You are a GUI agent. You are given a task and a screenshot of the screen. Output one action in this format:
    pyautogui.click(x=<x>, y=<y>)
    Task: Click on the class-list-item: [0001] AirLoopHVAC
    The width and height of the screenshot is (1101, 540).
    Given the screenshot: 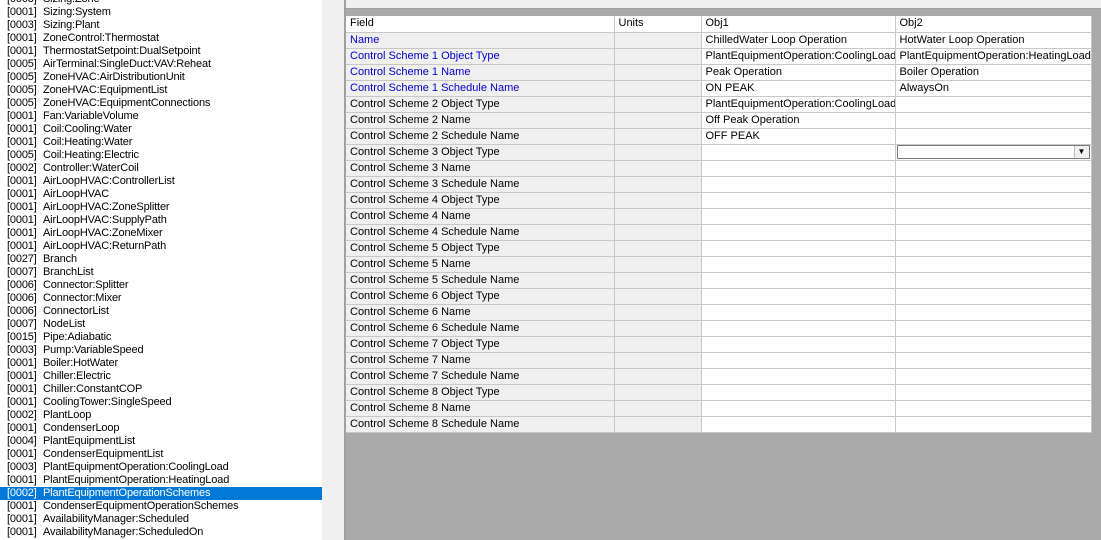 What is the action you would take?
    pyautogui.click(x=161, y=194)
    